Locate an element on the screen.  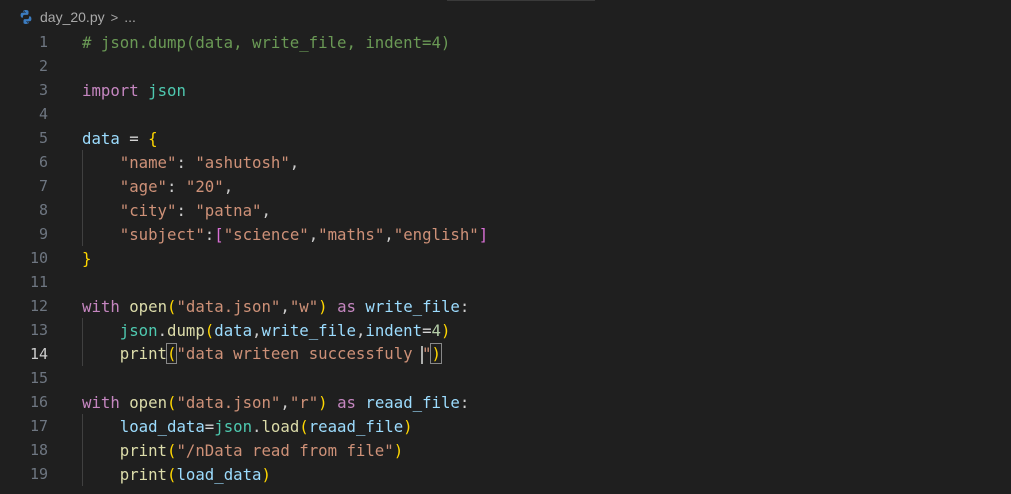
text-cursor is located at coordinates (422, 354).